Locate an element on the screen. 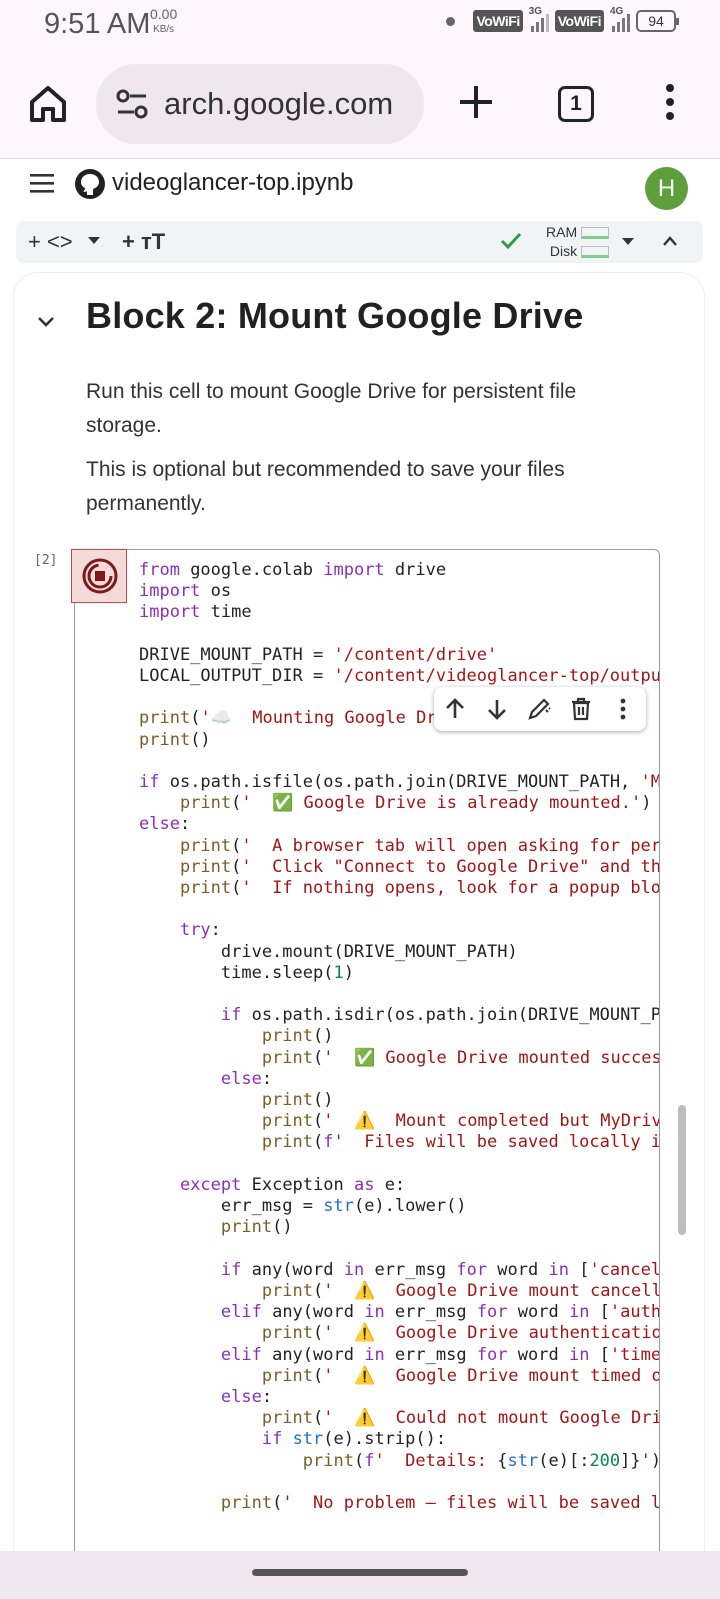  page-scrollbar is located at coordinates (682, 1170).